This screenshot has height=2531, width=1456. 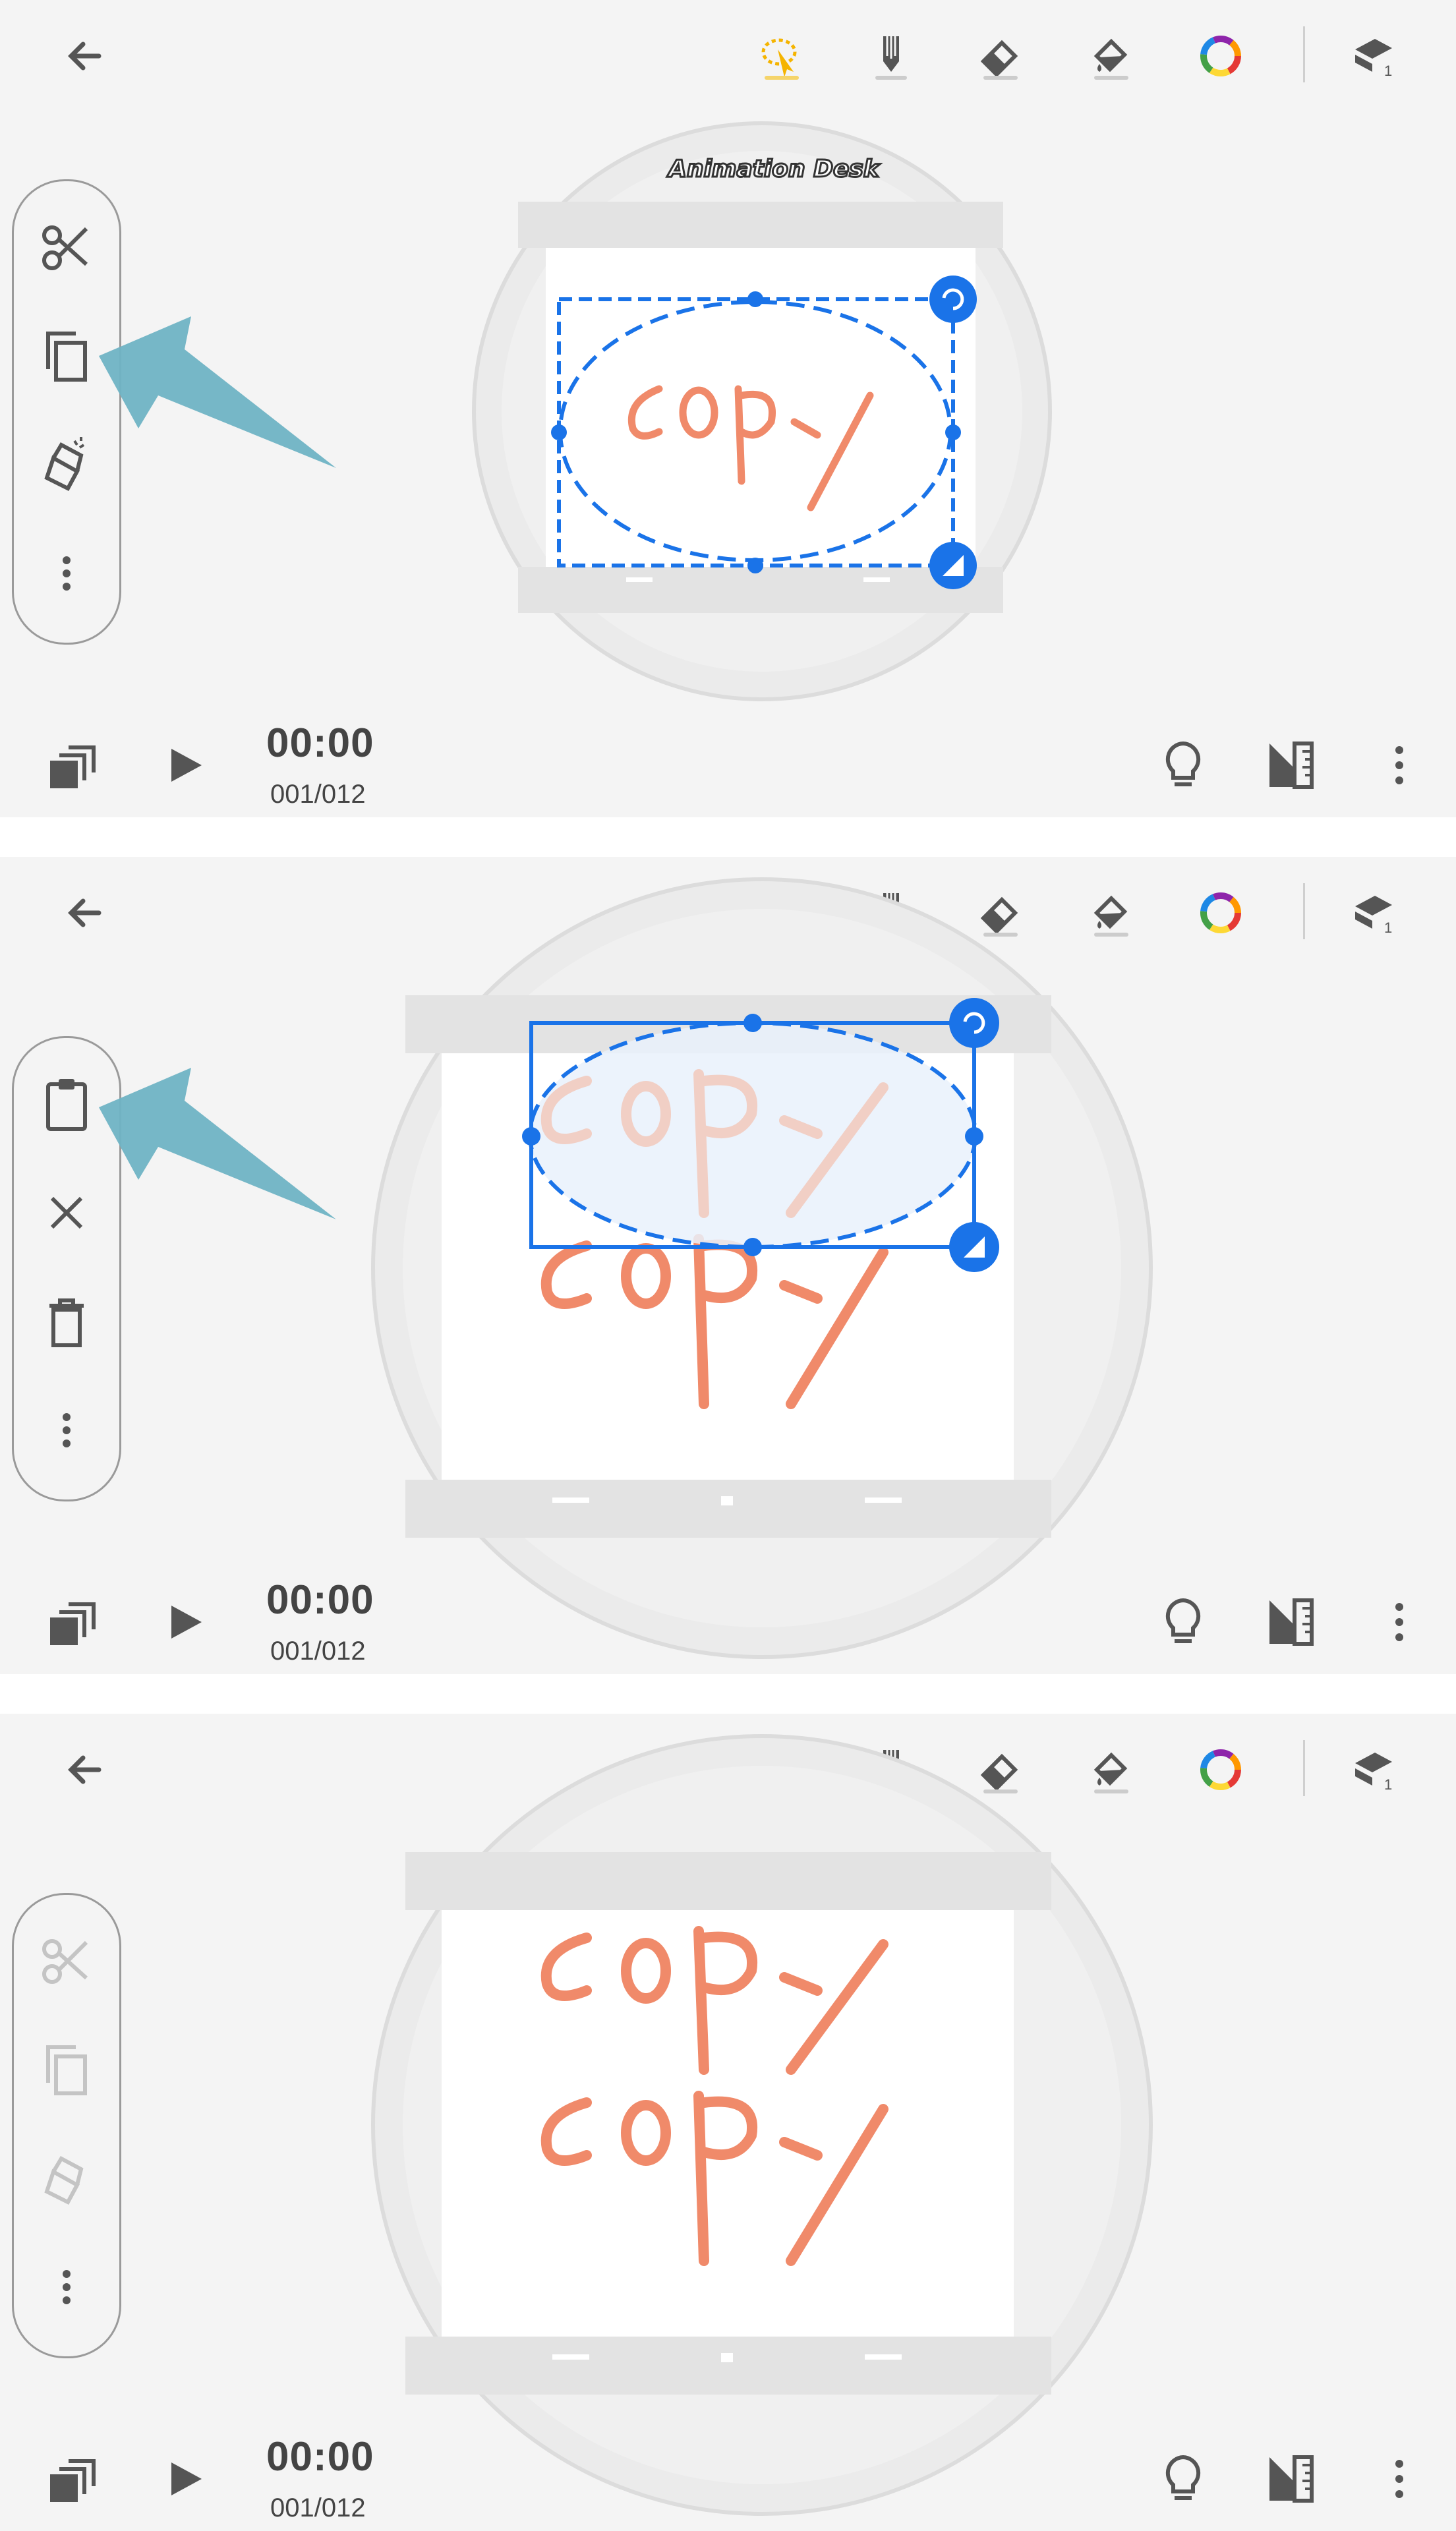 I want to click on delete-icon, so click(x=67, y=1321).